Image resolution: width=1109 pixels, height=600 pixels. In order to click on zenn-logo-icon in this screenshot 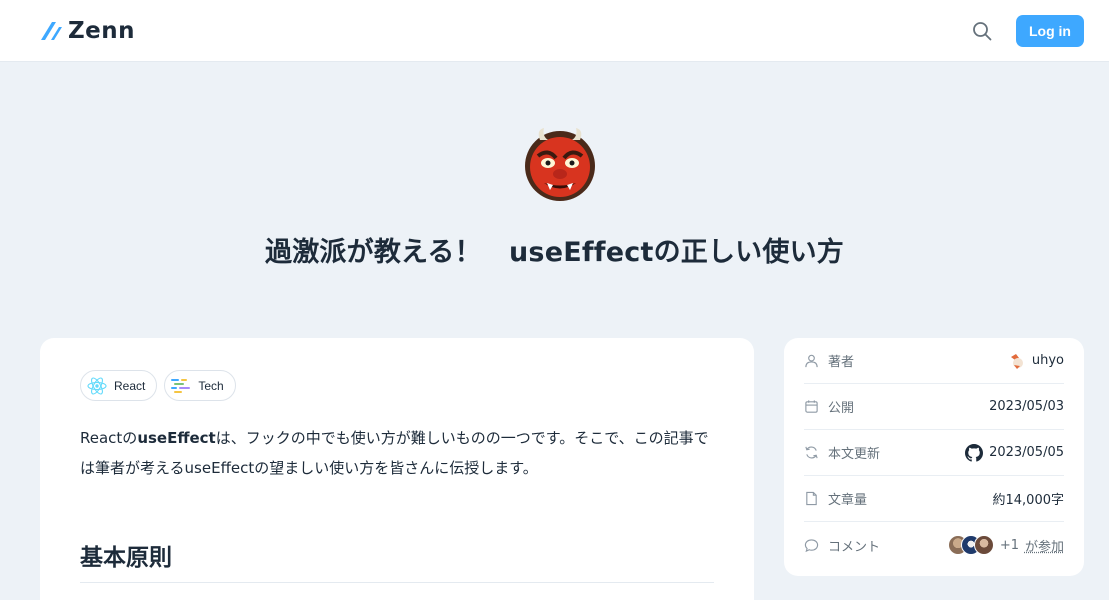, I will do `click(51, 31)`.